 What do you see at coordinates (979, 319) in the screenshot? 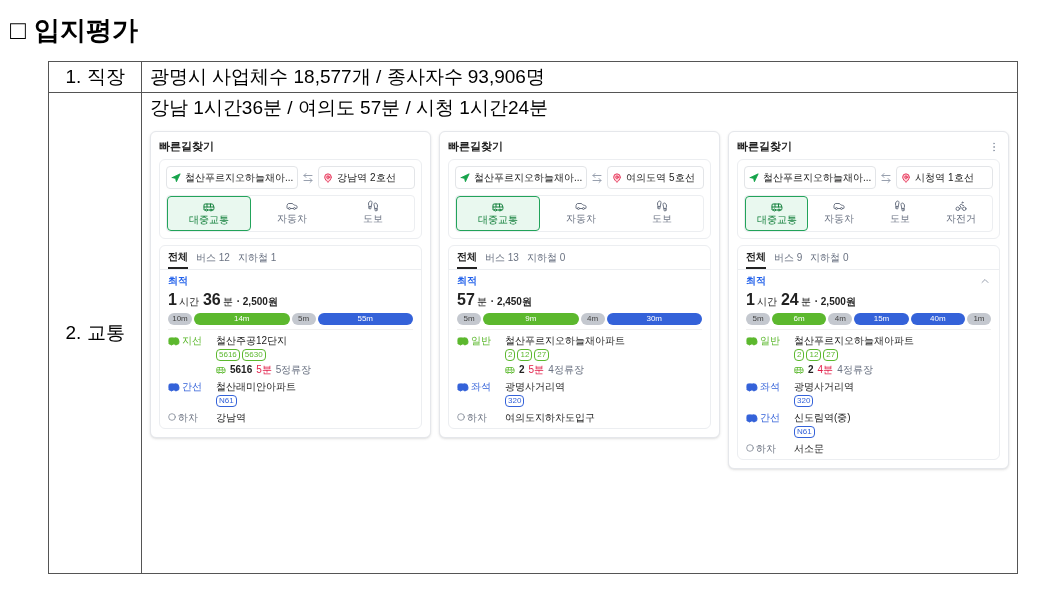
I see `walk-segment: 1m` at bounding box center [979, 319].